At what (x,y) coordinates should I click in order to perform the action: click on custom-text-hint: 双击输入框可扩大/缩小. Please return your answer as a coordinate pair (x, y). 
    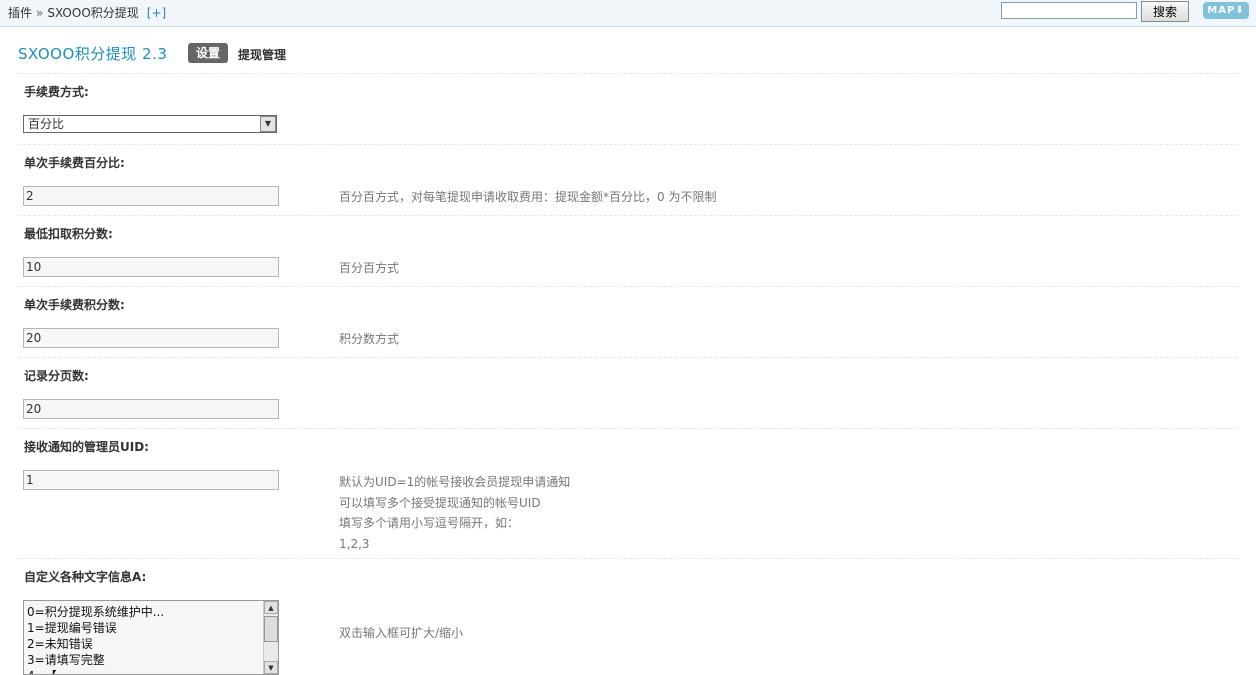
    Looking at the image, I should click on (401, 633).